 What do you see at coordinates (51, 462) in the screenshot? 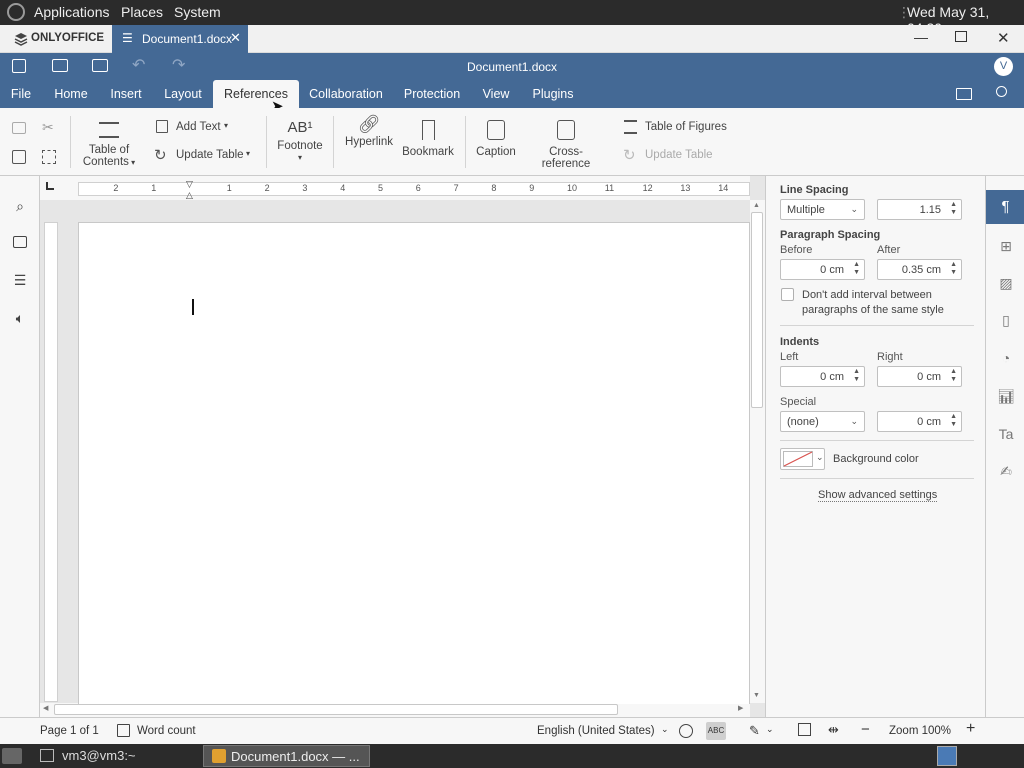
I see `vertical-ruler` at bounding box center [51, 462].